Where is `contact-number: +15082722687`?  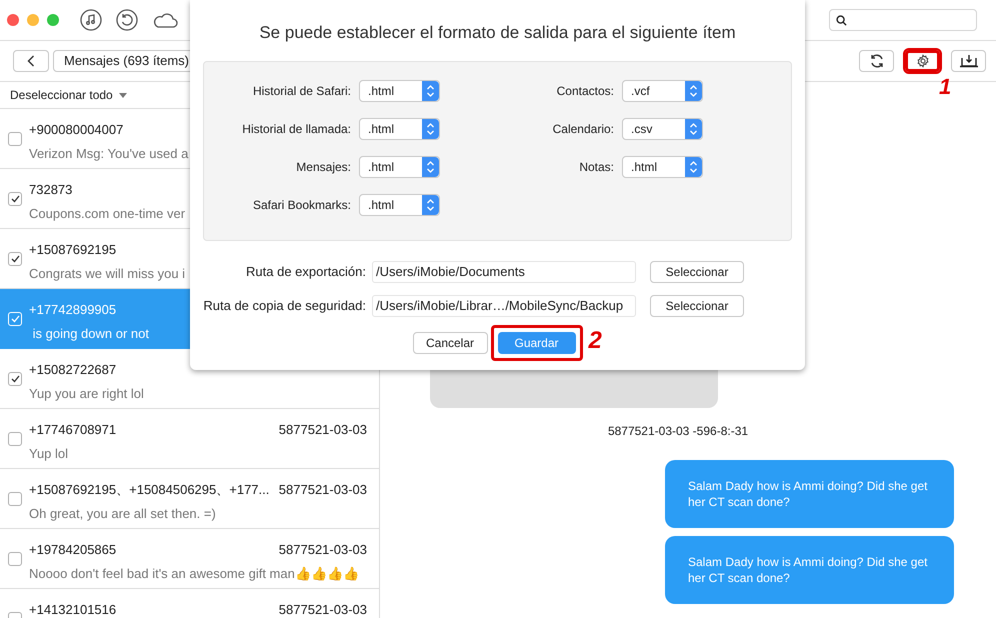
contact-number: +15082722687 is located at coordinates (72, 370).